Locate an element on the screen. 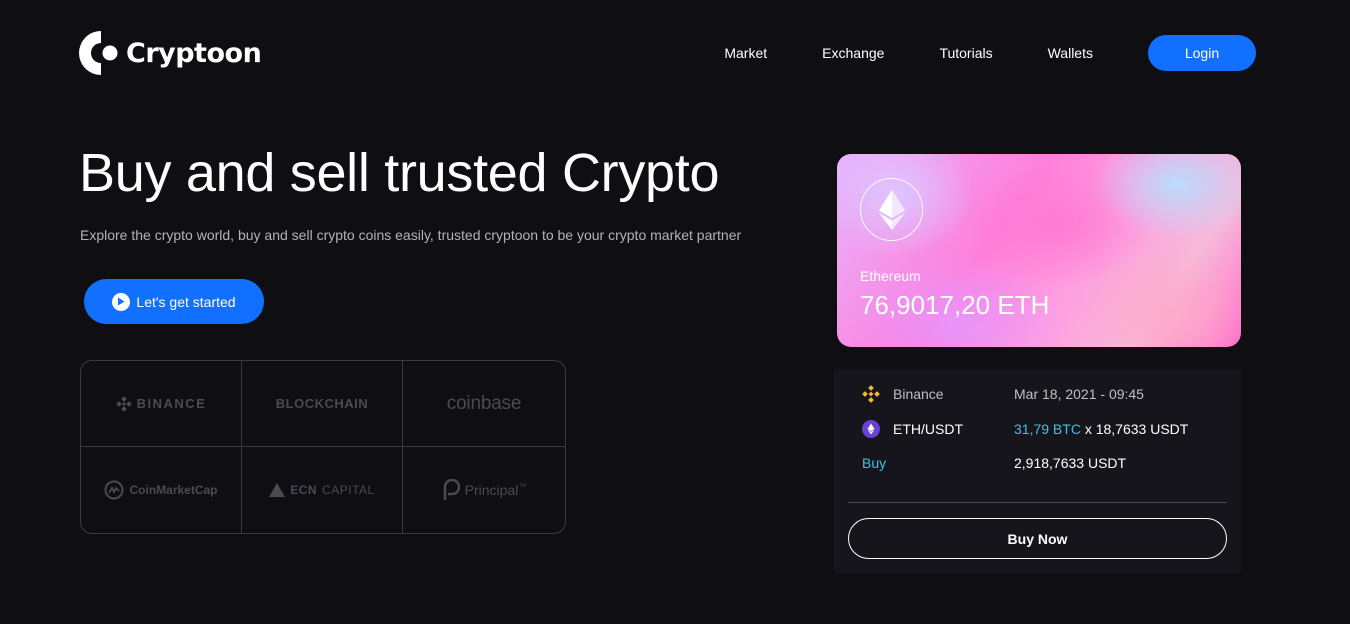 The height and width of the screenshot is (624, 1350). trade-row-exchange: Binance Mar 18, 2021 - 09:45 is located at coordinates (1037, 394).